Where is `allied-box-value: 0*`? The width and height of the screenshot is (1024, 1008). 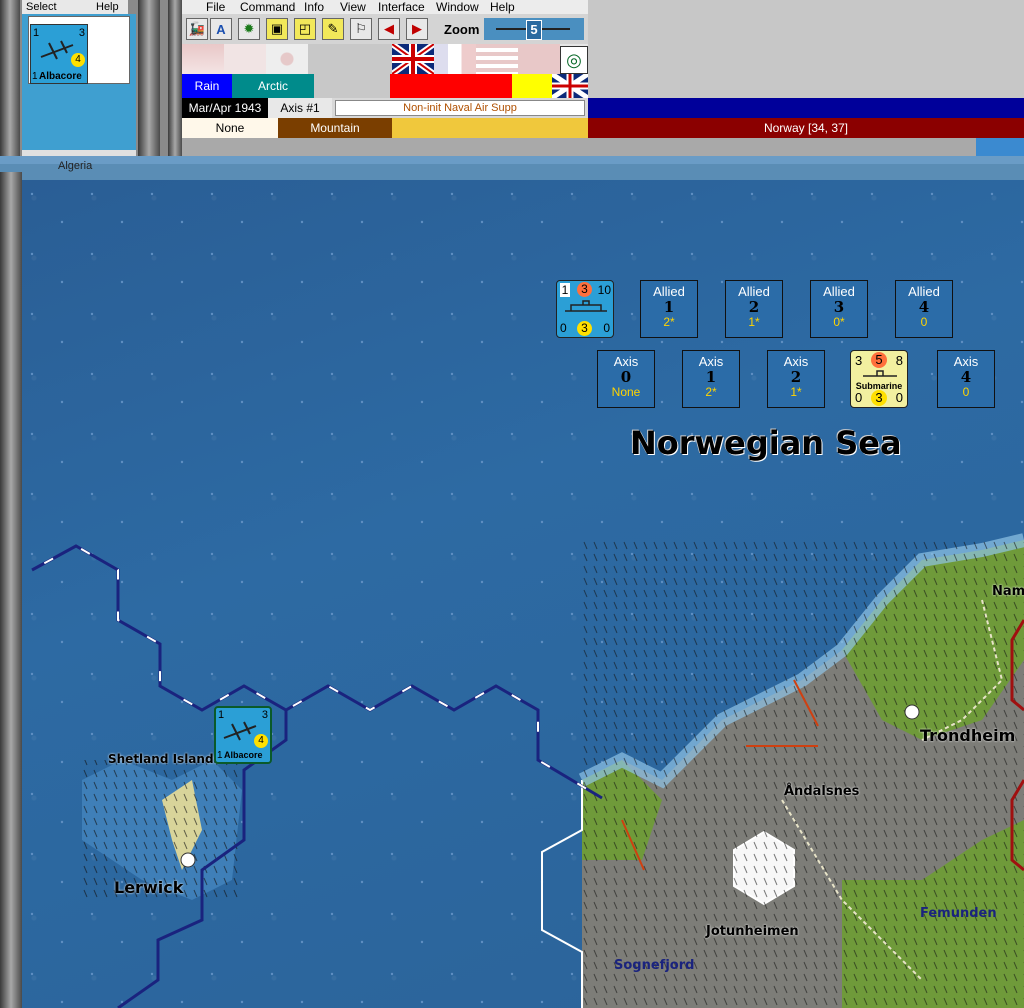
allied-box-value: 0* is located at coordinates (839, 322).